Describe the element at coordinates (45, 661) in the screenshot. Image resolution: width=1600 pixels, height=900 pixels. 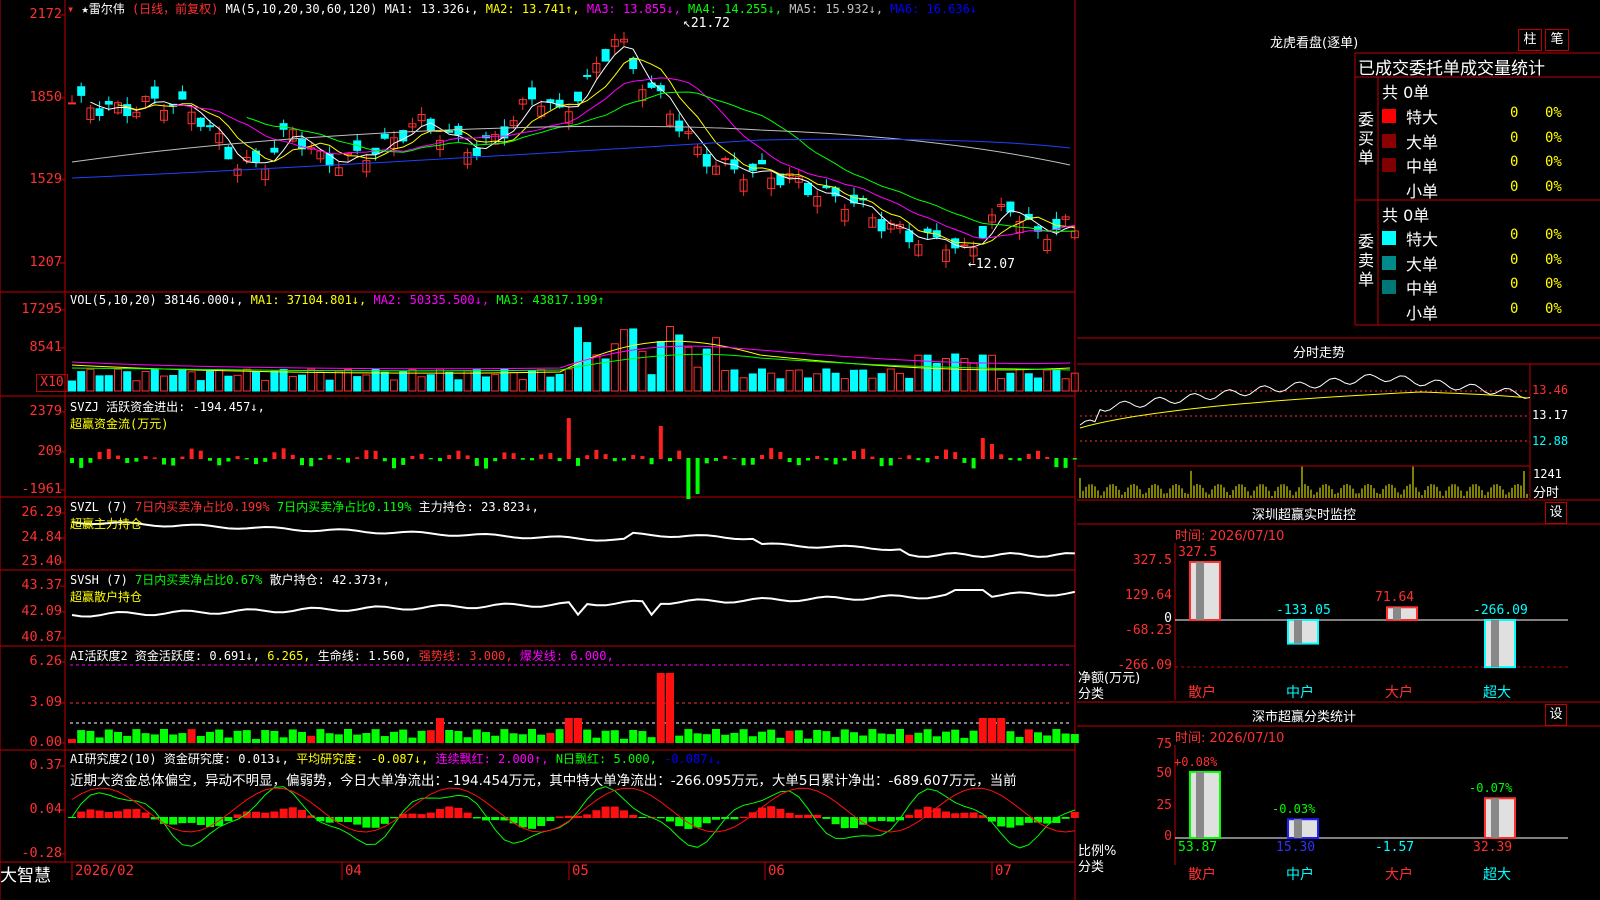
I see `axis-label: 6.26` at that location.